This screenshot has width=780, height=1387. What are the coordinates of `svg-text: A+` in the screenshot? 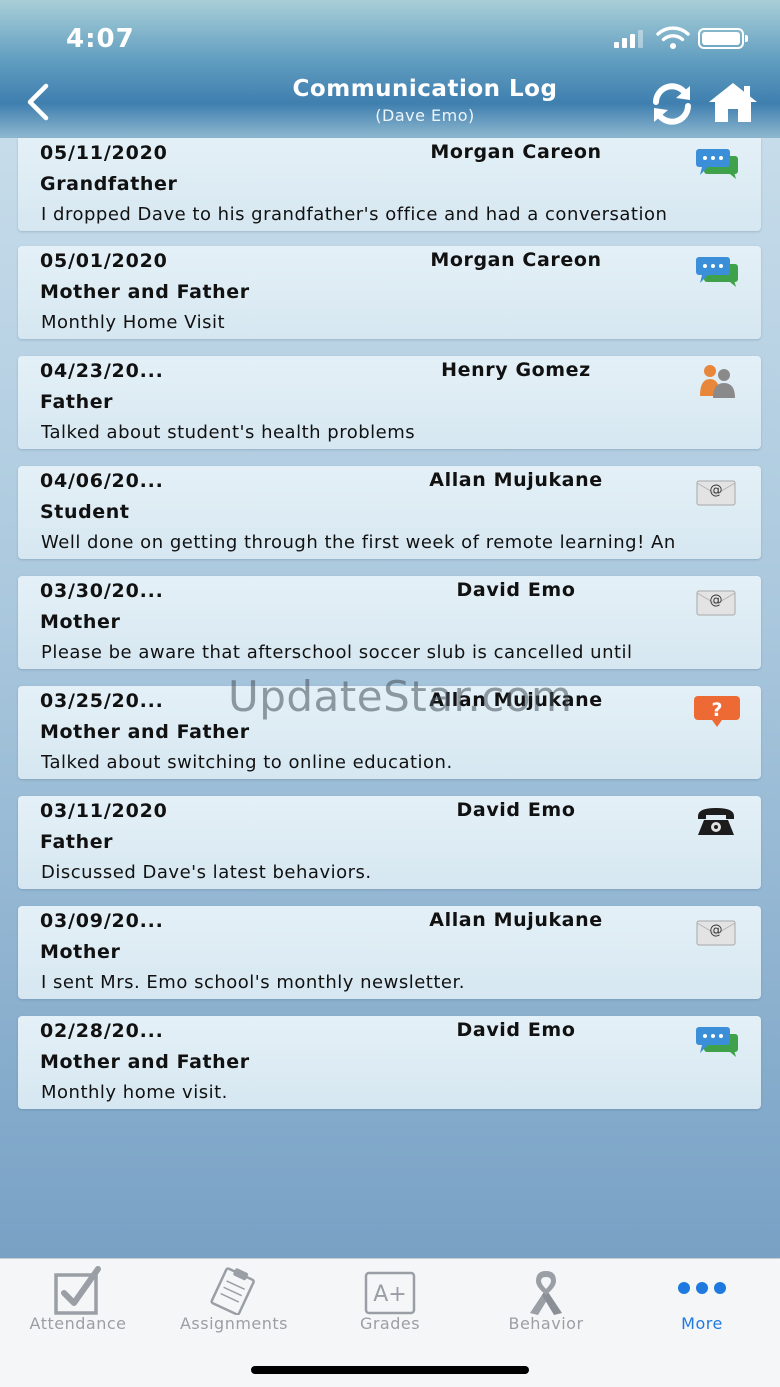 It's located at (389, 1294).